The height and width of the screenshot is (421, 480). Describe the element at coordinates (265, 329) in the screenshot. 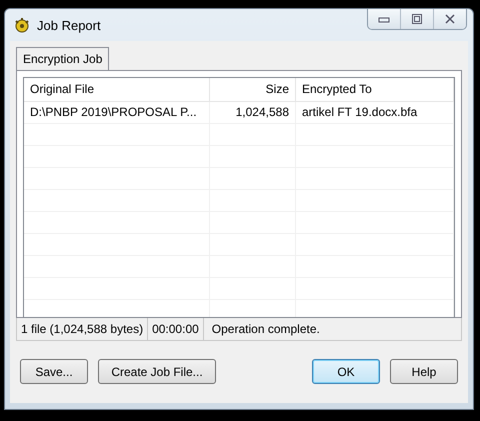

I see `status-text: Operation complete.` at that location.